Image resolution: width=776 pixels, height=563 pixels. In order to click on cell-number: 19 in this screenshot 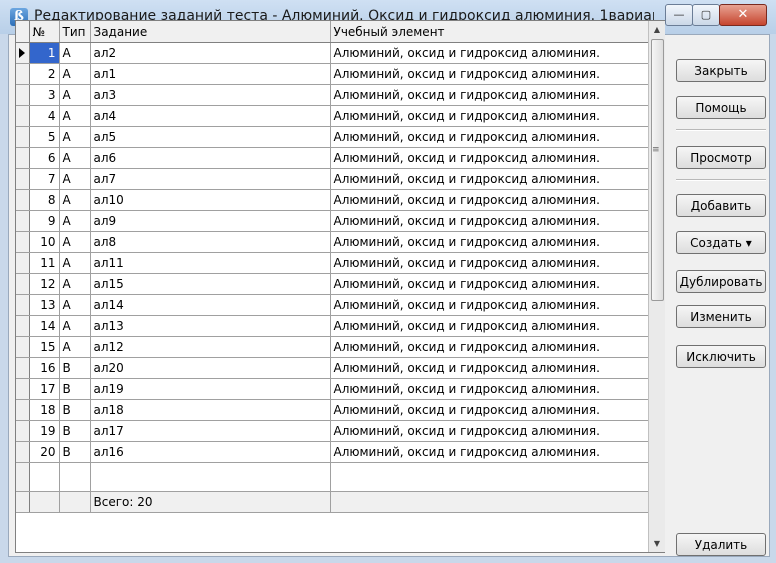, I will do `click(44, 431)`.